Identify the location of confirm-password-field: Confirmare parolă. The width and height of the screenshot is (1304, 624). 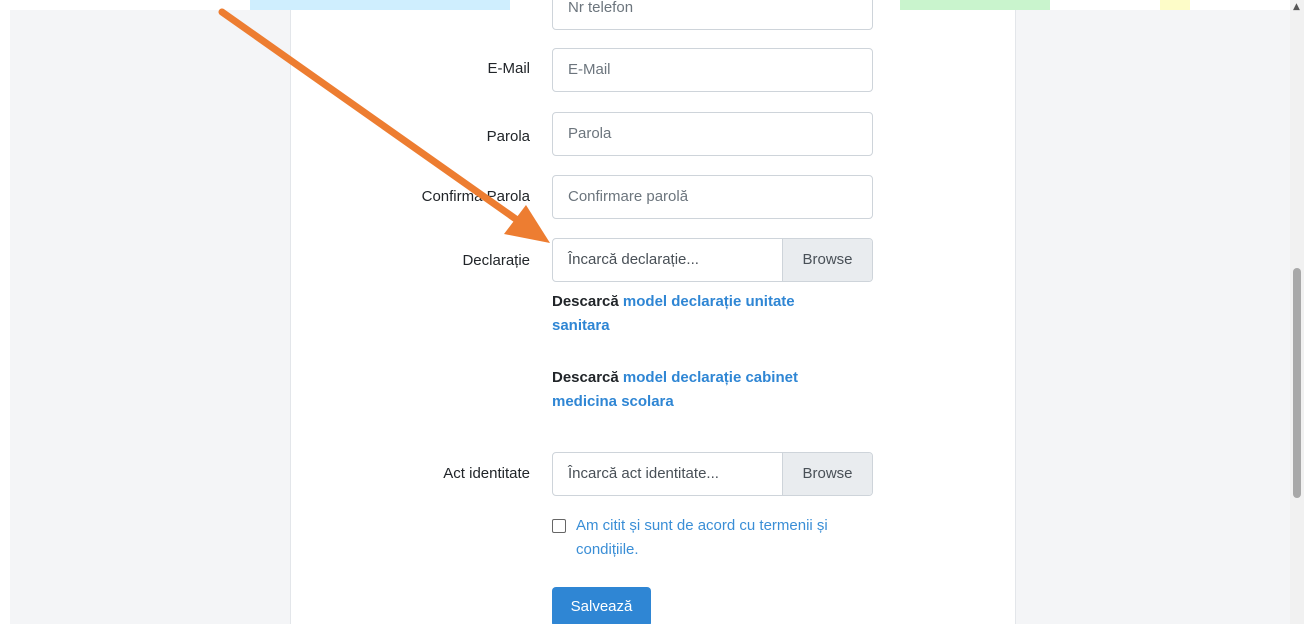
(712, 197).